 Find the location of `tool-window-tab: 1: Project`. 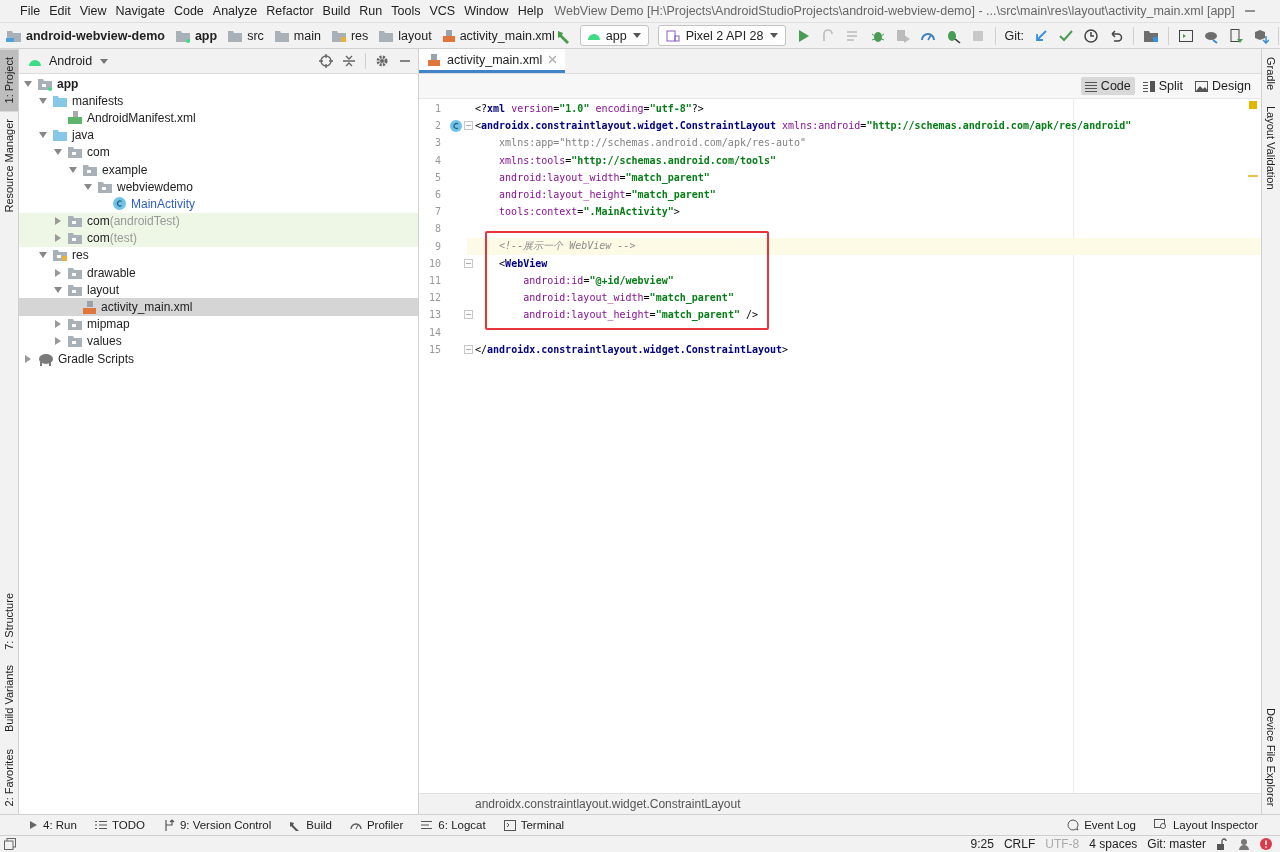

tool-window-tab: 1: Project is located at coordinates (9, 80).